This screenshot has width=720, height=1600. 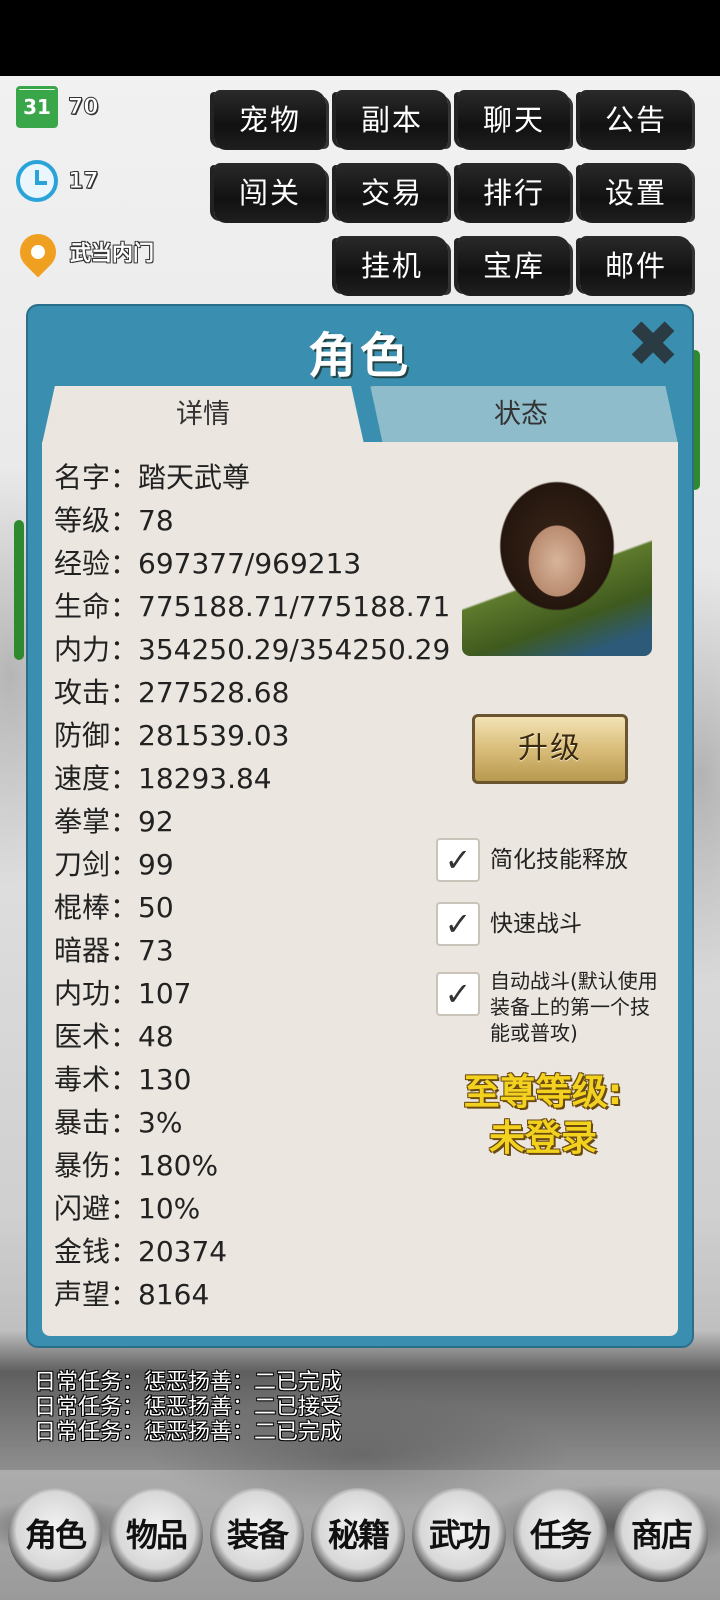 I want to click on stat-crit: 暴击：3%, so click(x=118, y=1122).